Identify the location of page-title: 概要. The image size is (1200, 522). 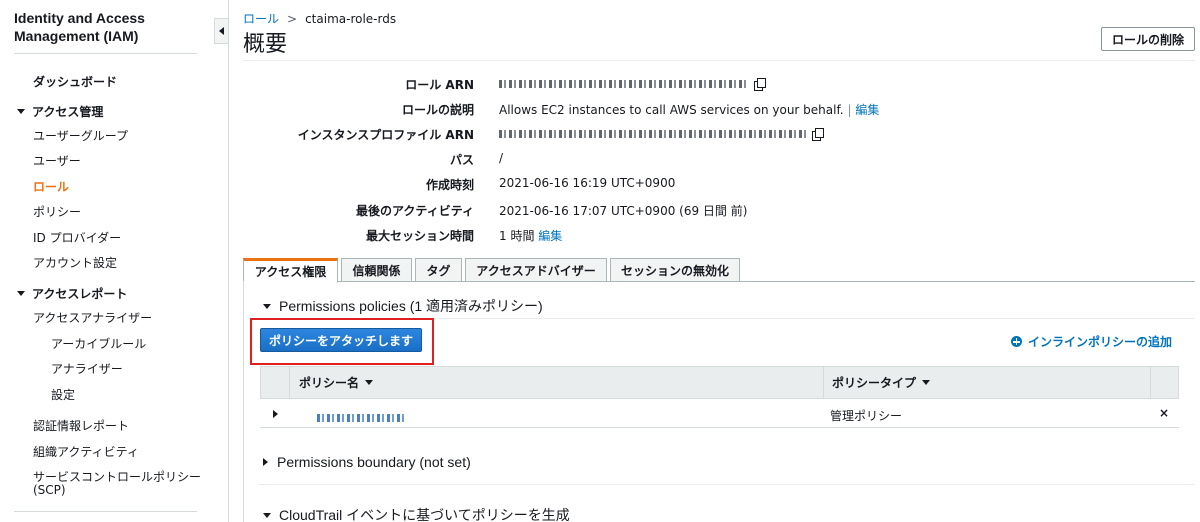
(265, 44).